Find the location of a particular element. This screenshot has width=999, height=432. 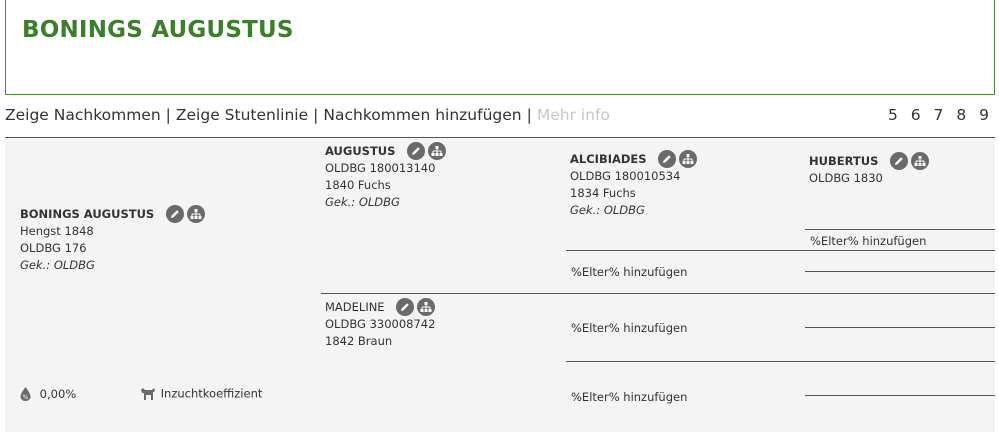

percent-drop-icon: % is located at coordinates (25, 394).